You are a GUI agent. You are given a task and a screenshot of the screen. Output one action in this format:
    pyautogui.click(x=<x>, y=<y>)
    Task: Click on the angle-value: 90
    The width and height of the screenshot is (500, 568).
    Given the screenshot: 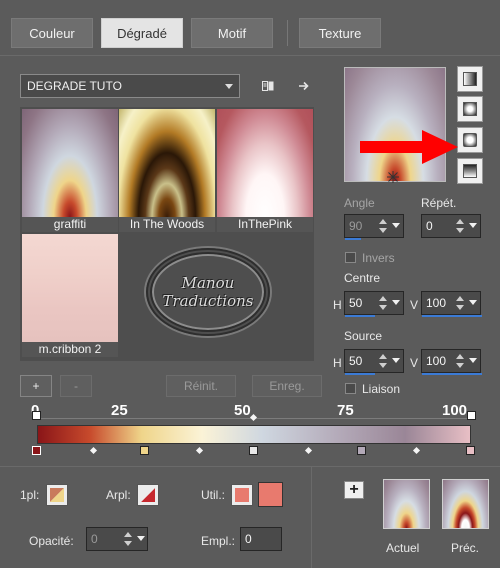 What is the action you would take?
    pyautogui.click(x=356, y=226)
    